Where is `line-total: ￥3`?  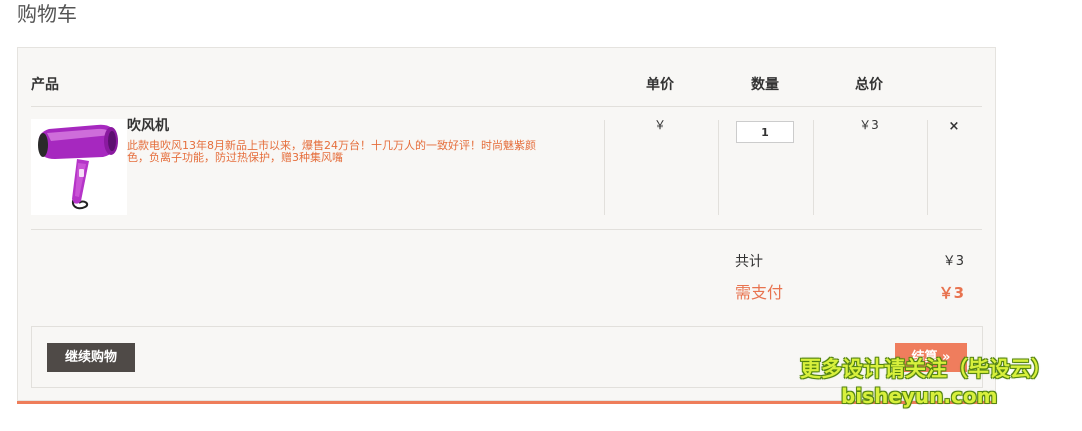 line-total: ￥3 is located at coordinates (869, 125).